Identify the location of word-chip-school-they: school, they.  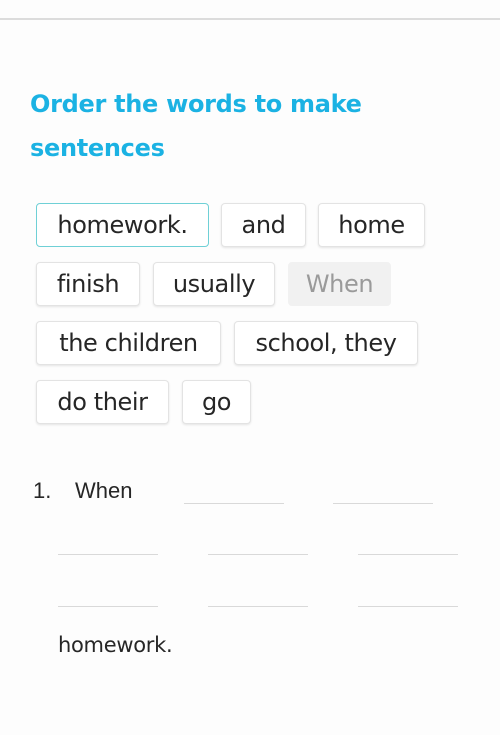
(326, 343).